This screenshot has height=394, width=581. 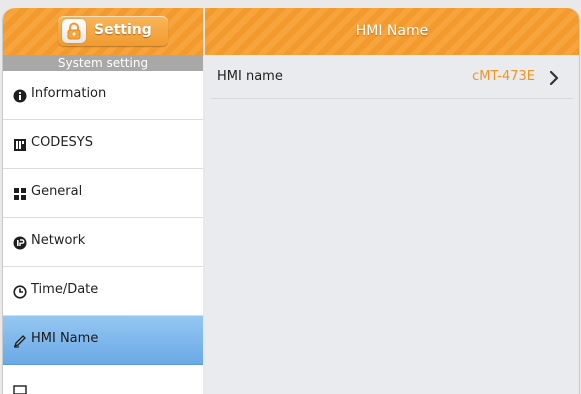 I want to click on main-header: HMI Name, so click(x=392, y=31).